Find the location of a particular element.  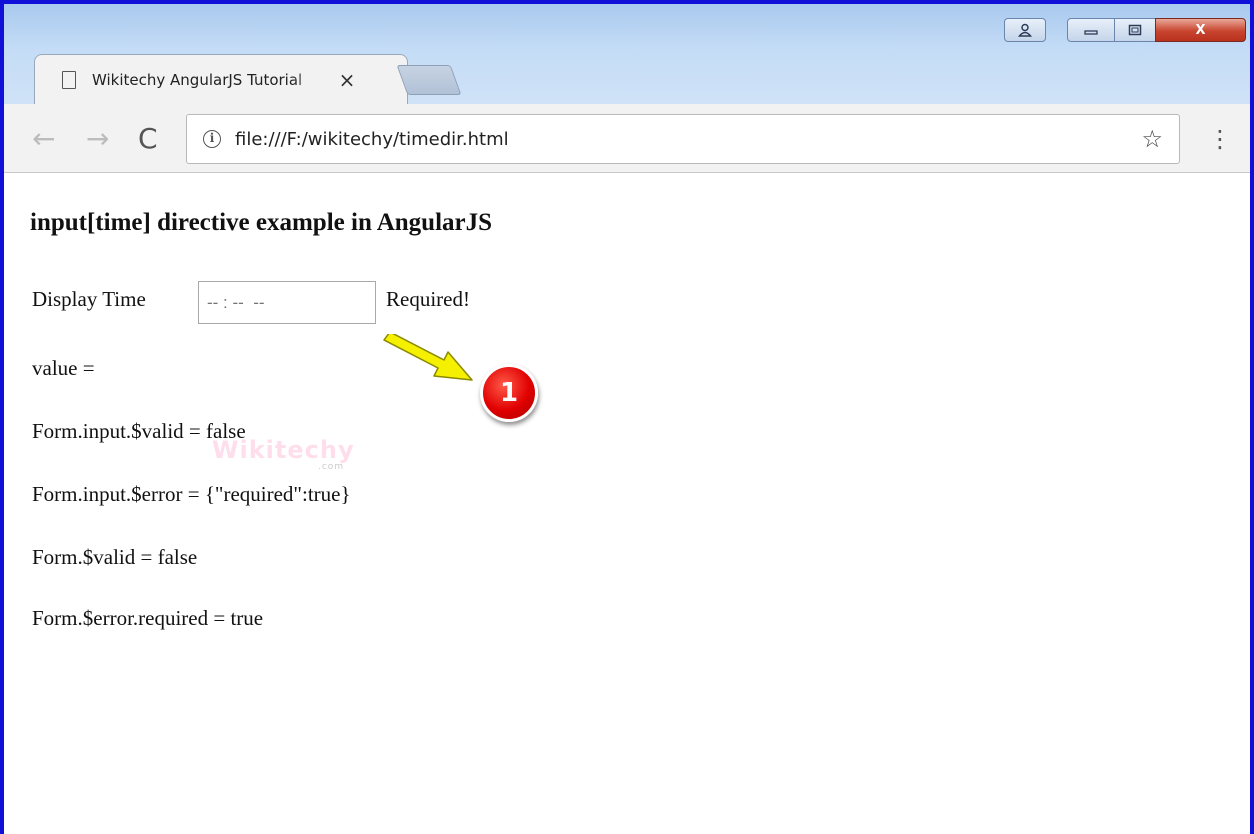

browser-tab: Wikitechy AngularJS Tutorial × is located at coordinates (221, 80).